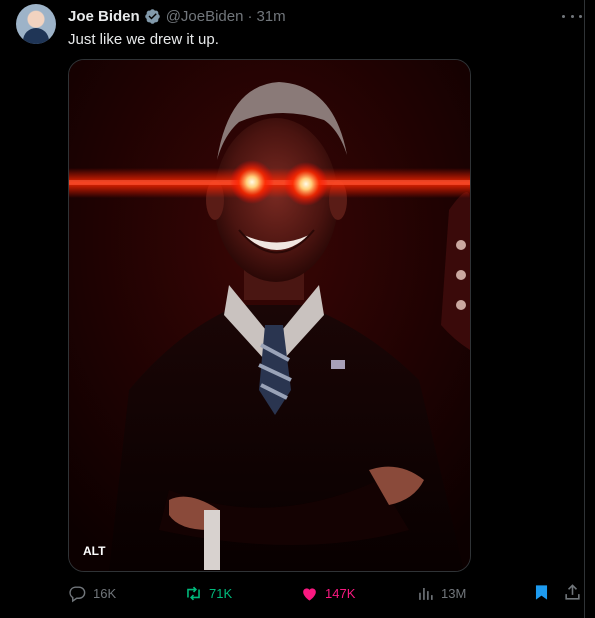 Image resolution: width=595 pixels, height=618 pixels. What do you see at coordinates (205, 16) in the screenshot?
I see `author-handle: @JoeBiden` at bounding box center [205, 16].